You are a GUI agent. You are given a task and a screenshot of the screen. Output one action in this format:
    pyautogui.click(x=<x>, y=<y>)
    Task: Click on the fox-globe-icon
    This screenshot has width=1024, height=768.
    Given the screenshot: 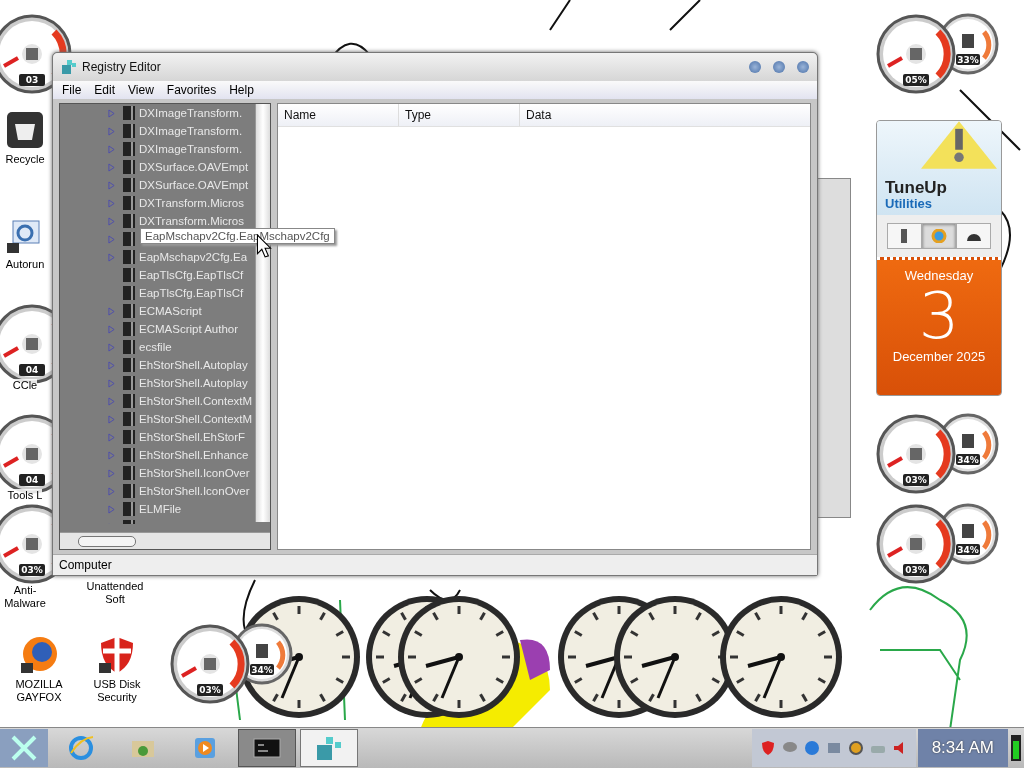 What is the action you would take?
    pyautogui.click(x=39, y=655)
    